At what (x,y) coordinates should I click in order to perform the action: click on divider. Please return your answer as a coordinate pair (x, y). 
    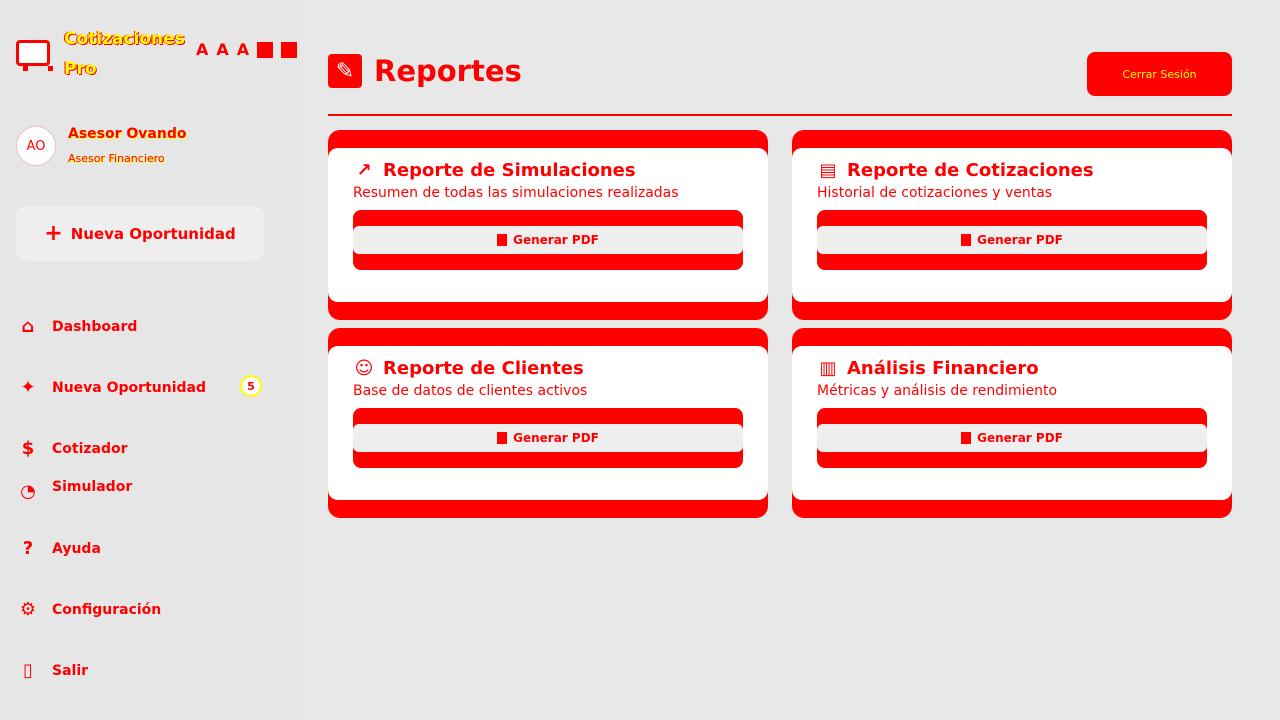
    Looking at the image, I should click on (780, 115).